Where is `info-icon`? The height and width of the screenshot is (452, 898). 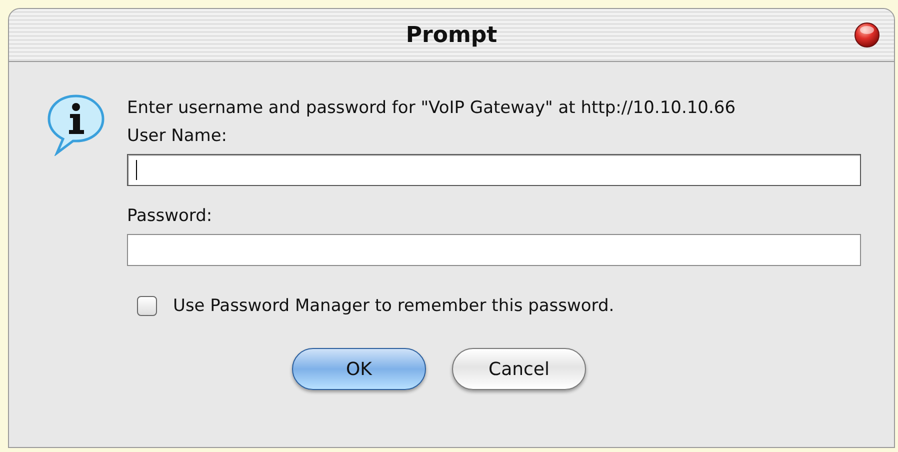
info-icon is located at coordinates (76, 124).